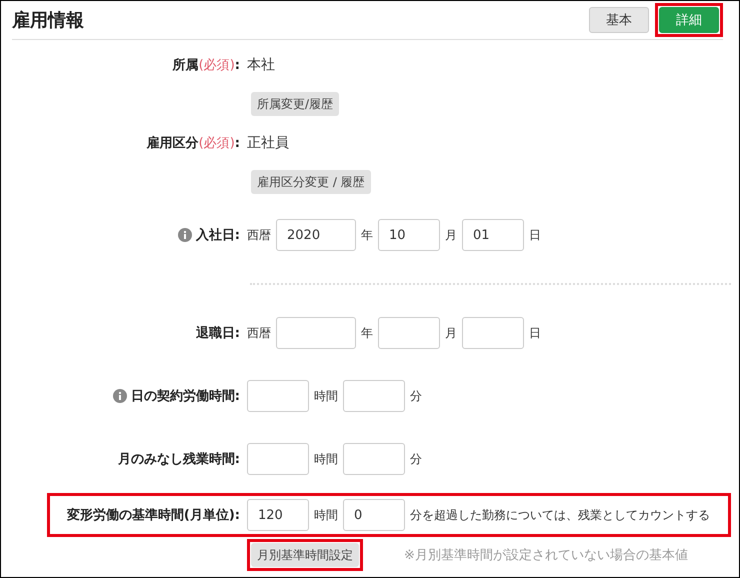 The width and height of the screenshot is (740, 578). Describe the element at coordinates (409, 235) in the screenshot. I see `input-field: 10` at that location.